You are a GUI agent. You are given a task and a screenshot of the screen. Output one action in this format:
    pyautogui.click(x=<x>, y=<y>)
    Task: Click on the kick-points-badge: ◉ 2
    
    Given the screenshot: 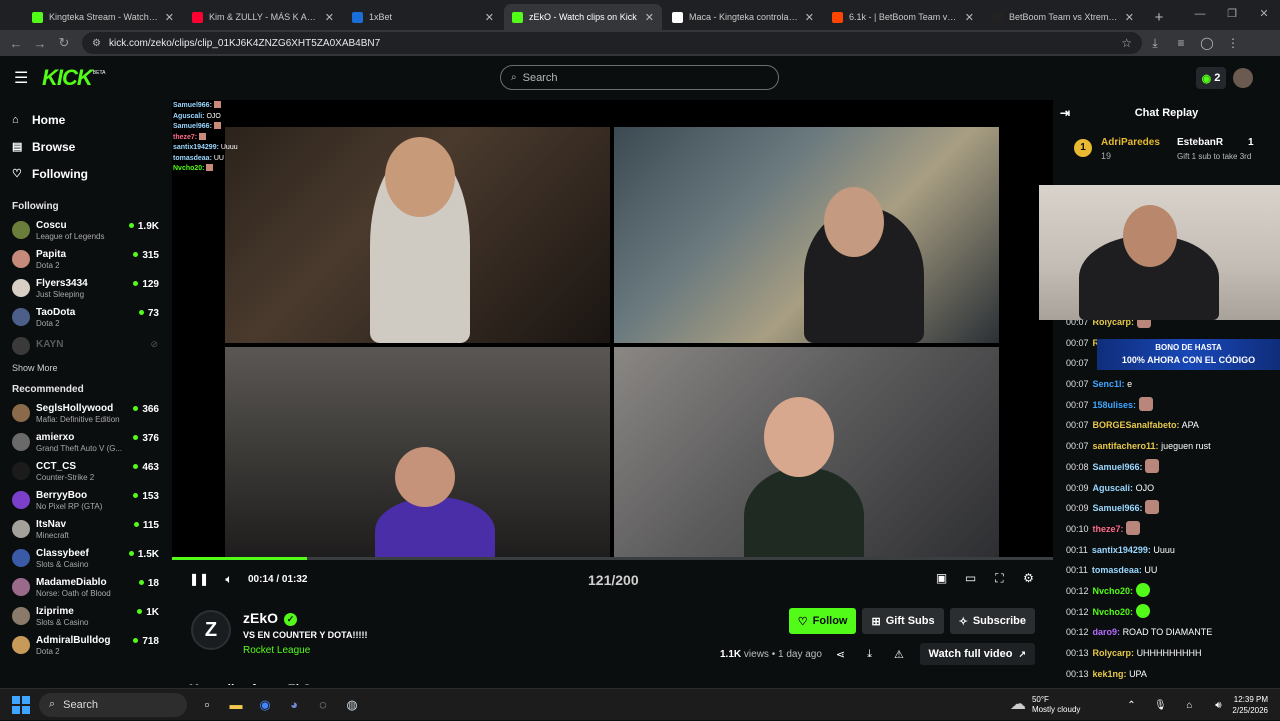 What is the action you would take?
    pyautogui.click(x=1211, y=78)
    